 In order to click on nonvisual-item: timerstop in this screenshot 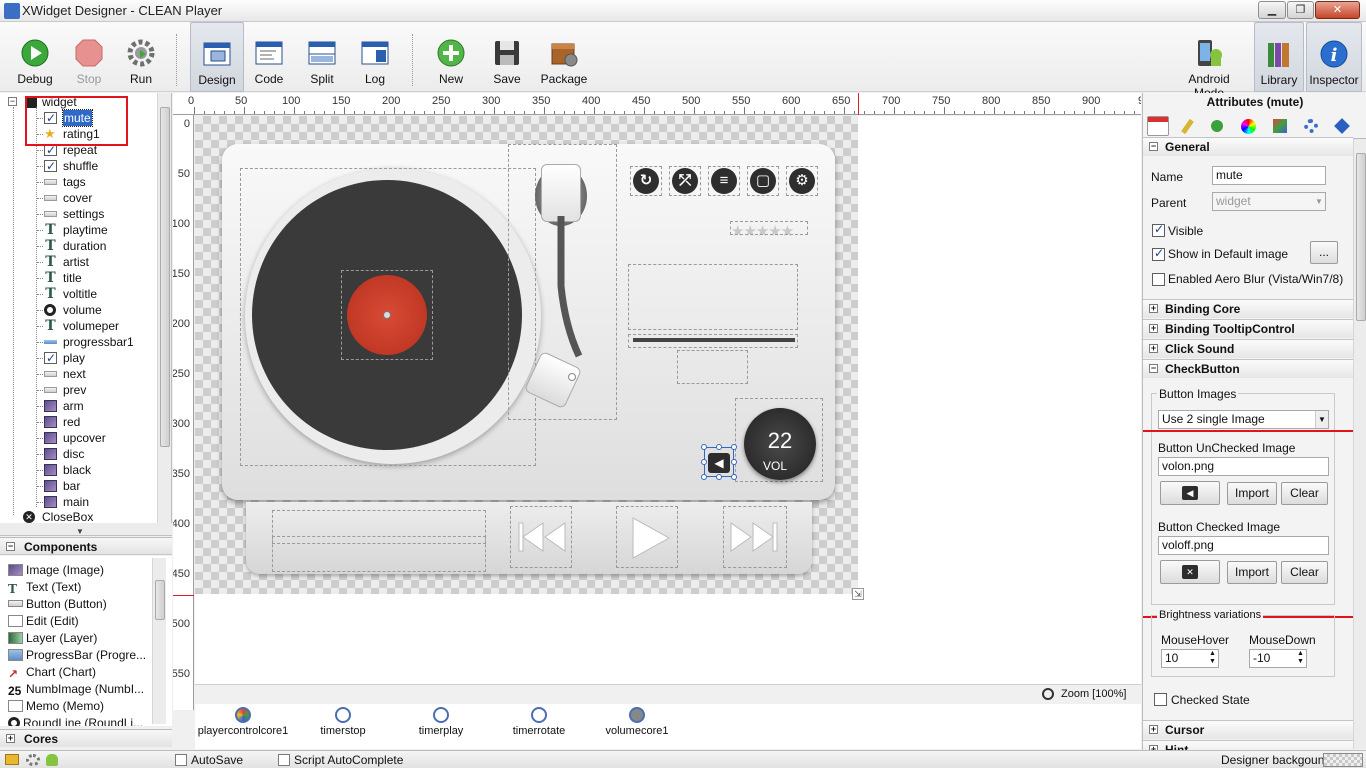, I will do `click(343, 720)`.